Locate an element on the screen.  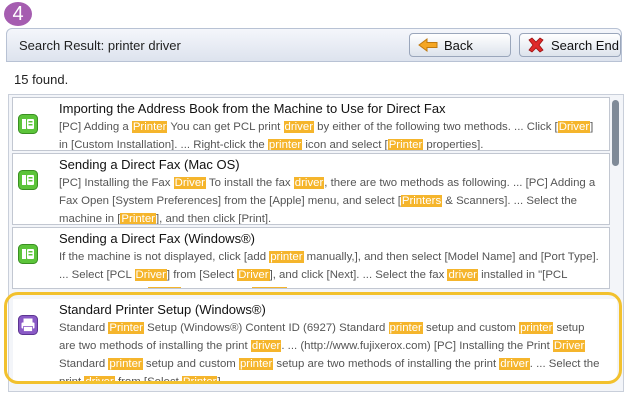
back-button: Back is located at coordinates (460, 45).